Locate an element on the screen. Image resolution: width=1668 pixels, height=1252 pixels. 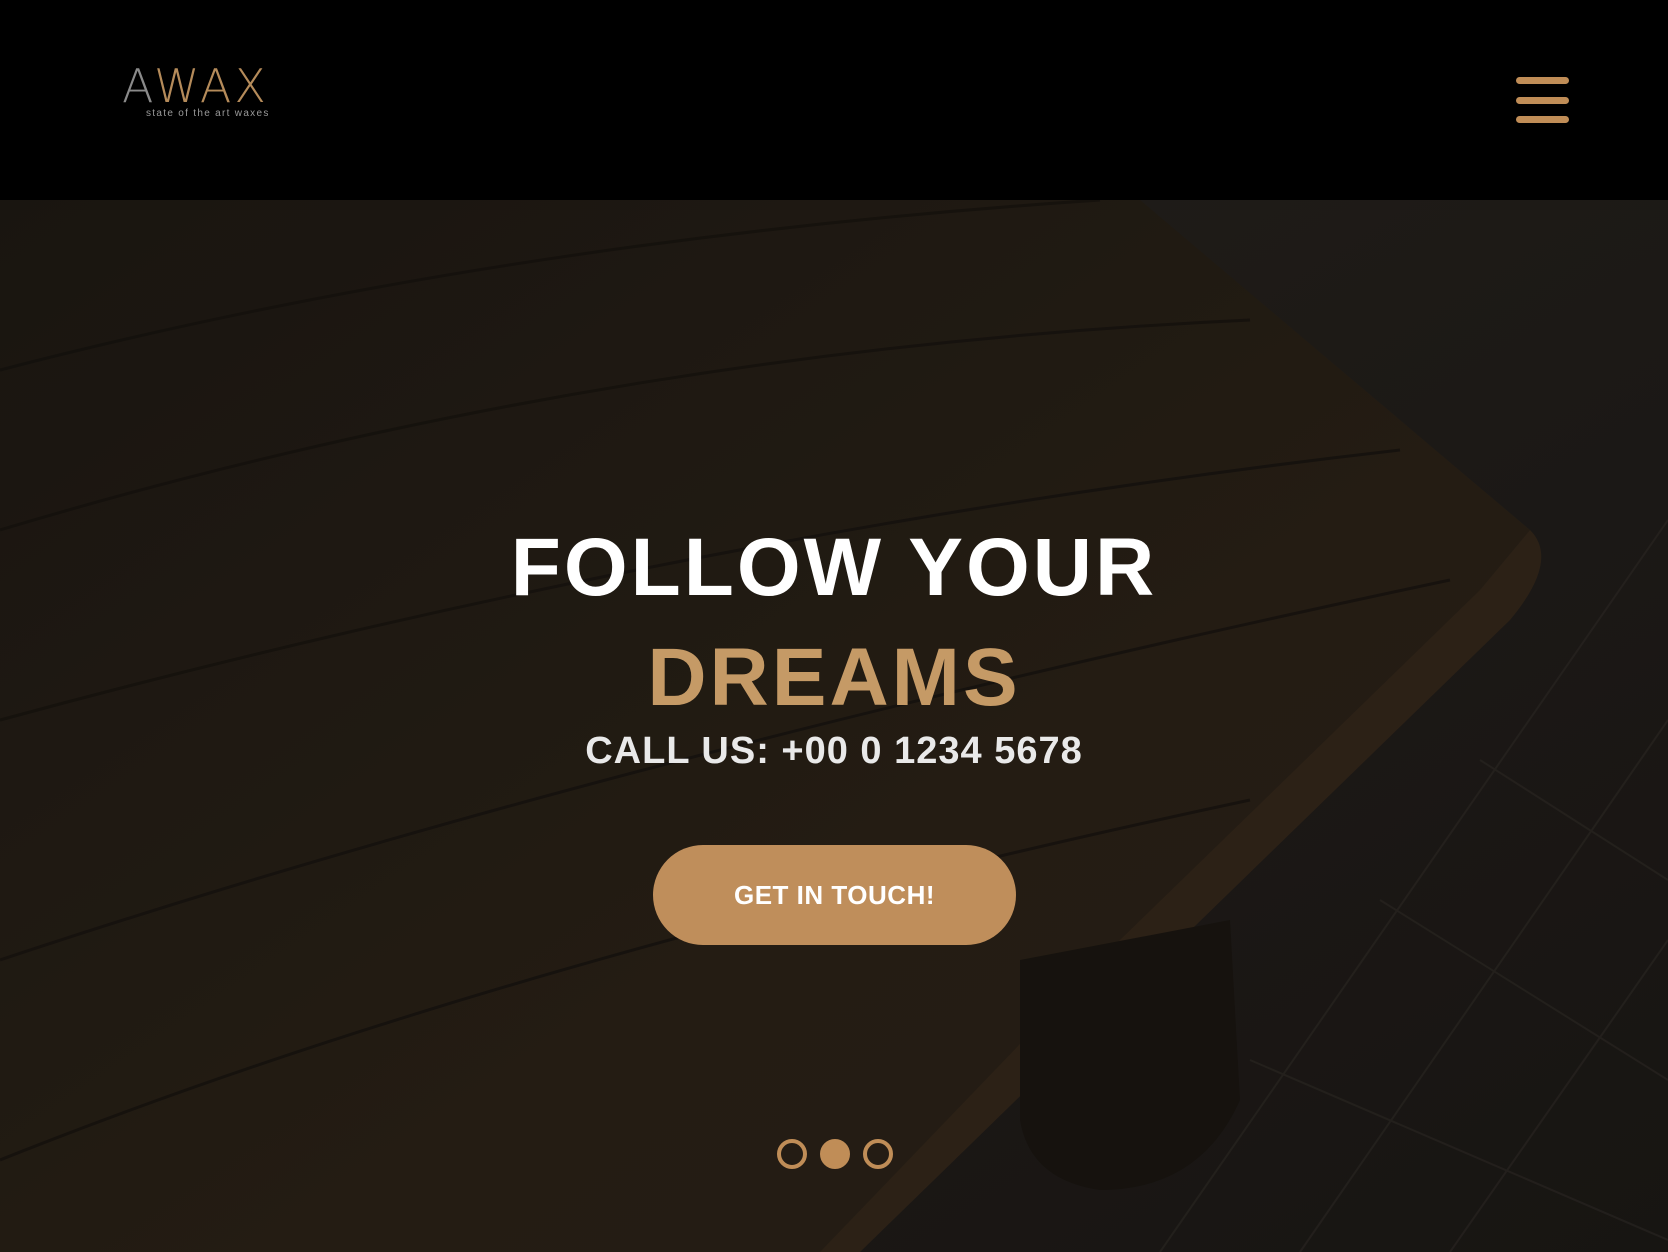
get-in-touch-button: GET IN TOUCH! is located at coordinates (834, 895).